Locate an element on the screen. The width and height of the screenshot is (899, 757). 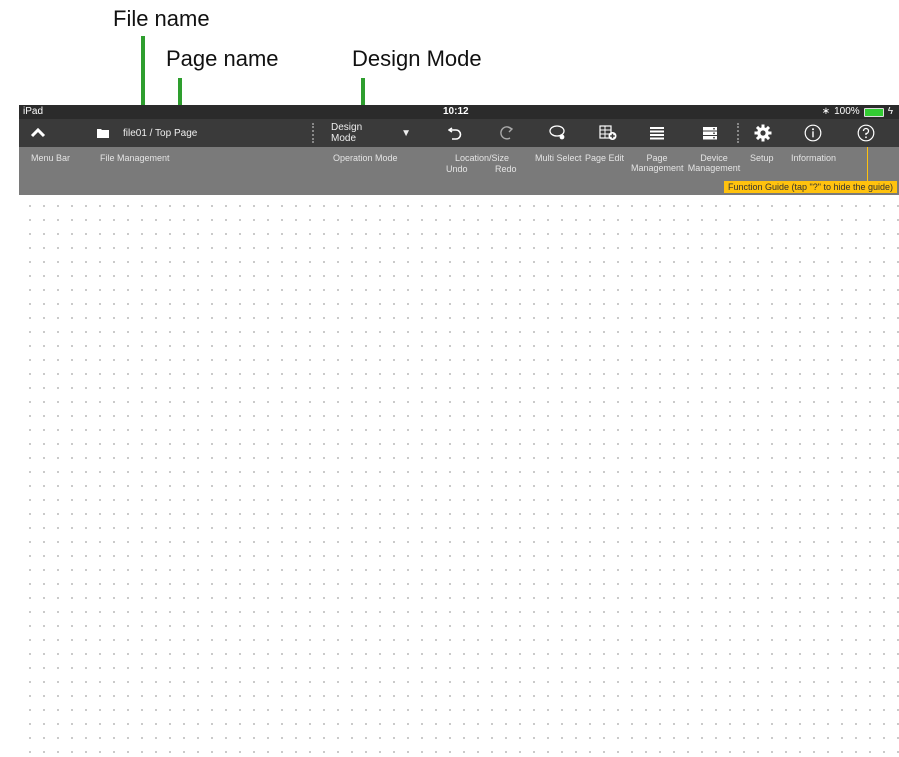
device-icon is located at coordinates (710, 133).